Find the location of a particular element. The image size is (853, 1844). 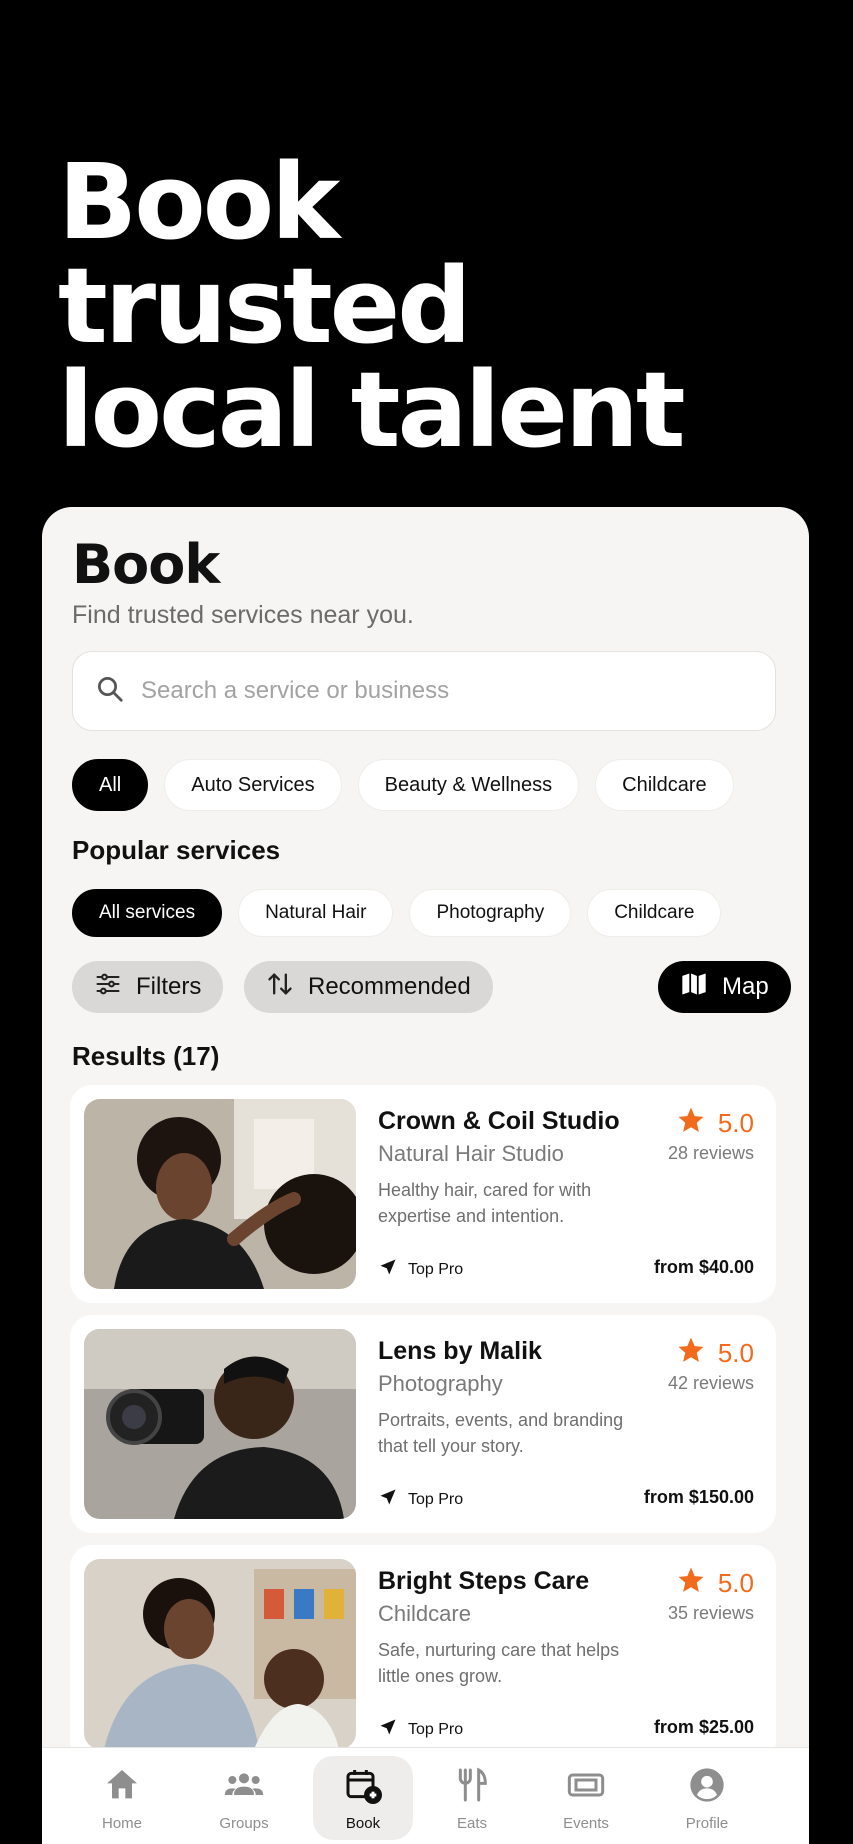

price: from $40.00 is located at coordinates (703, 1267).